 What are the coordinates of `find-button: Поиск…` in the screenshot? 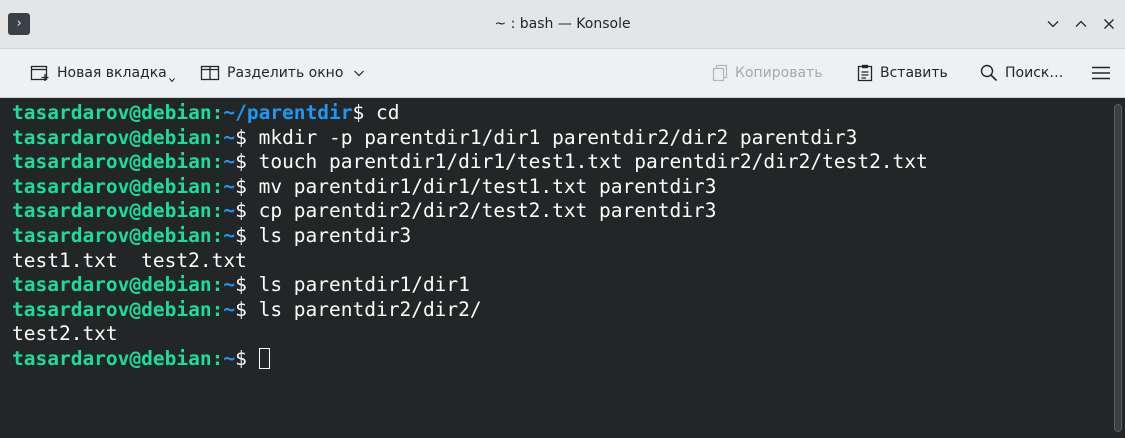 It's located at (1021, 73).